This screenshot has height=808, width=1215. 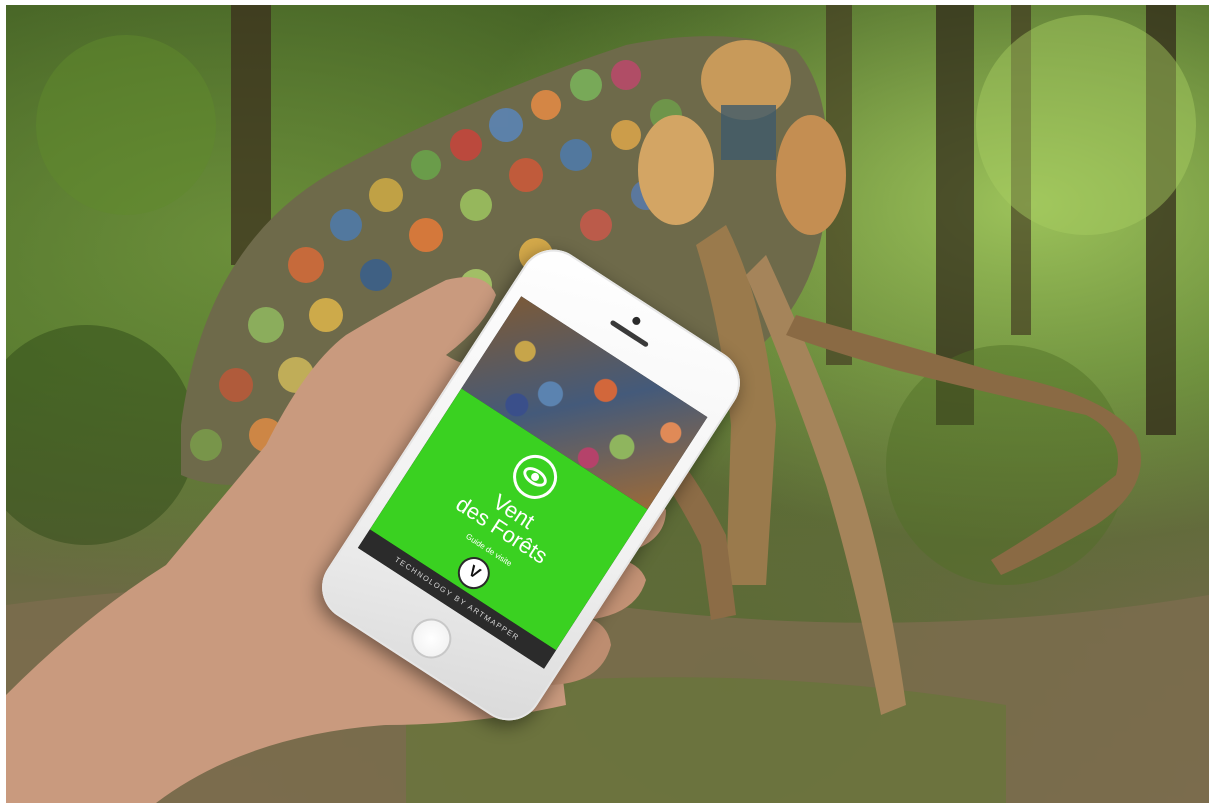 I want to click on front-camera, so click(x=636, y=321).